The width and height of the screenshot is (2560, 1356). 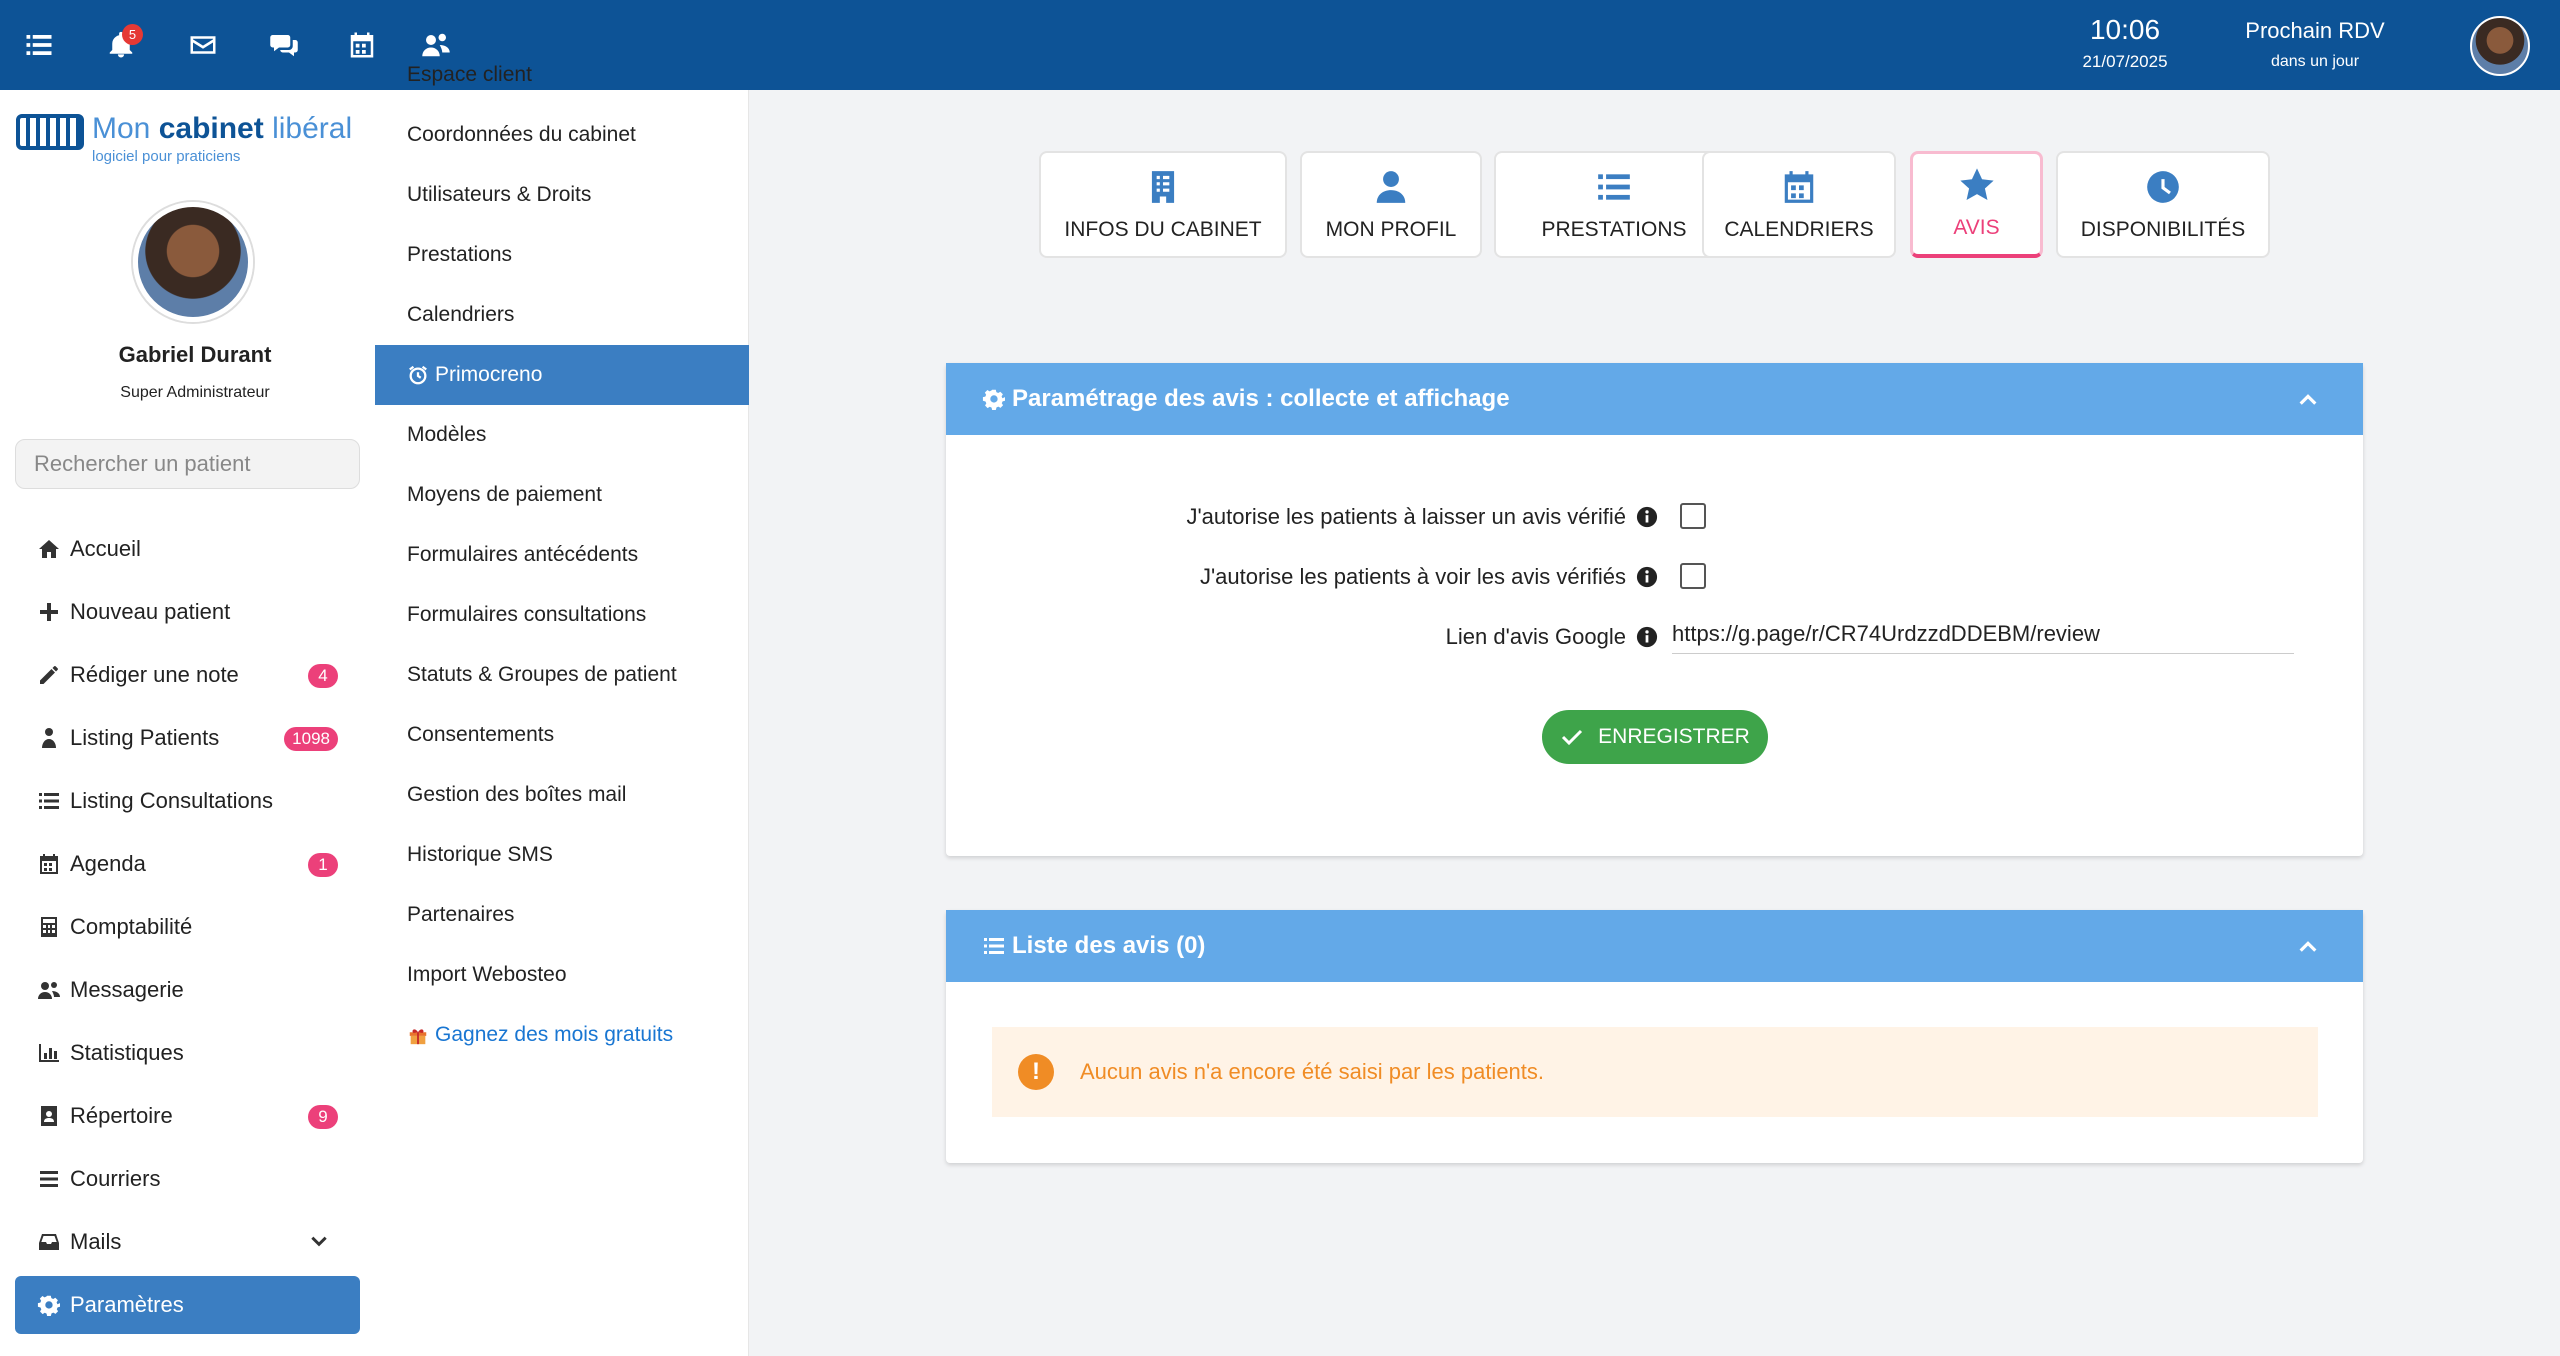 I want to click on clock: 10:06 21/07/2025, so click(x=2125, y=43).